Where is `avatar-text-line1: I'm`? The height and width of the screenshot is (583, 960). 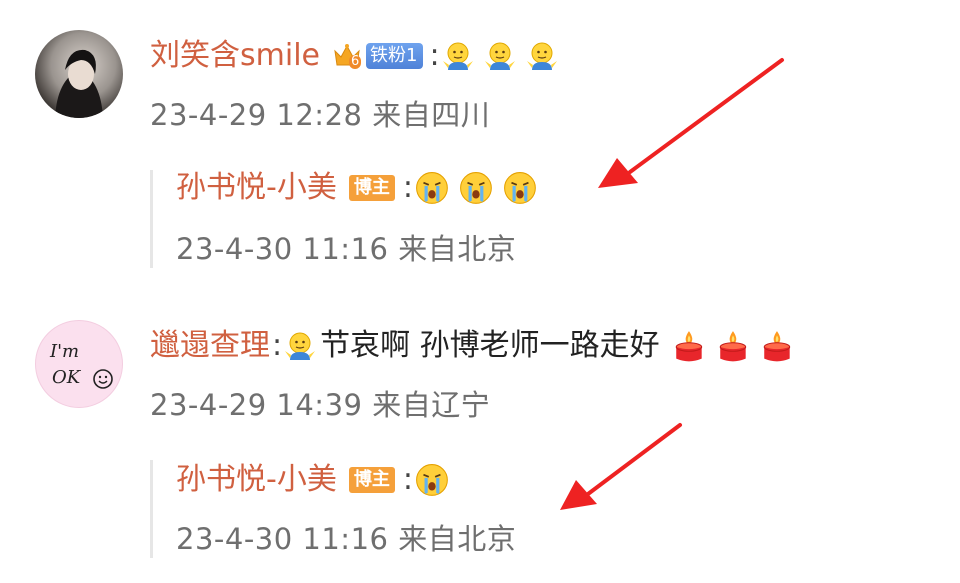 avatar-text-line1: I'm is located at coordinates (65, 351).